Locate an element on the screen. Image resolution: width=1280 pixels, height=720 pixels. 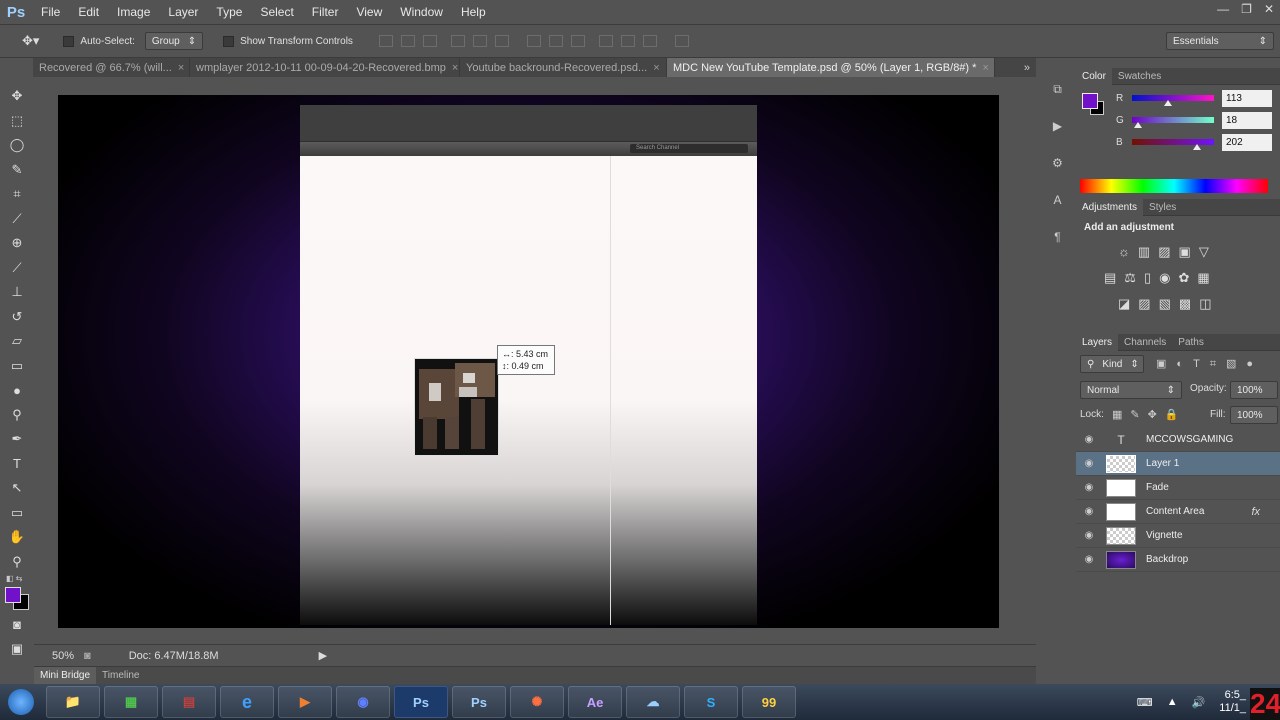
r-slider is located at coordinates (1173, 100).